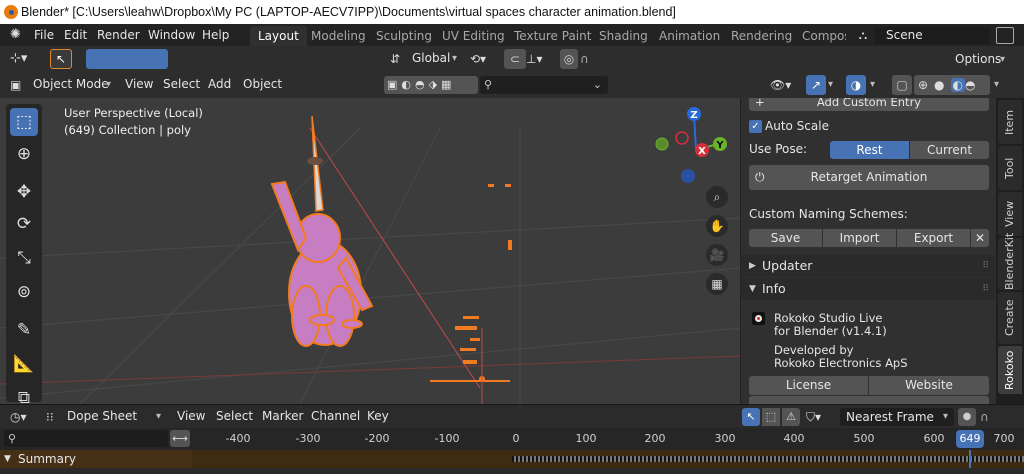 Image resolution: width=1024 pixels, height=474 pixels. What do you see at coordinates (24, 292) in the screenshot?
I see `transform-icon: ⊚` at bounding box center [24, 292].